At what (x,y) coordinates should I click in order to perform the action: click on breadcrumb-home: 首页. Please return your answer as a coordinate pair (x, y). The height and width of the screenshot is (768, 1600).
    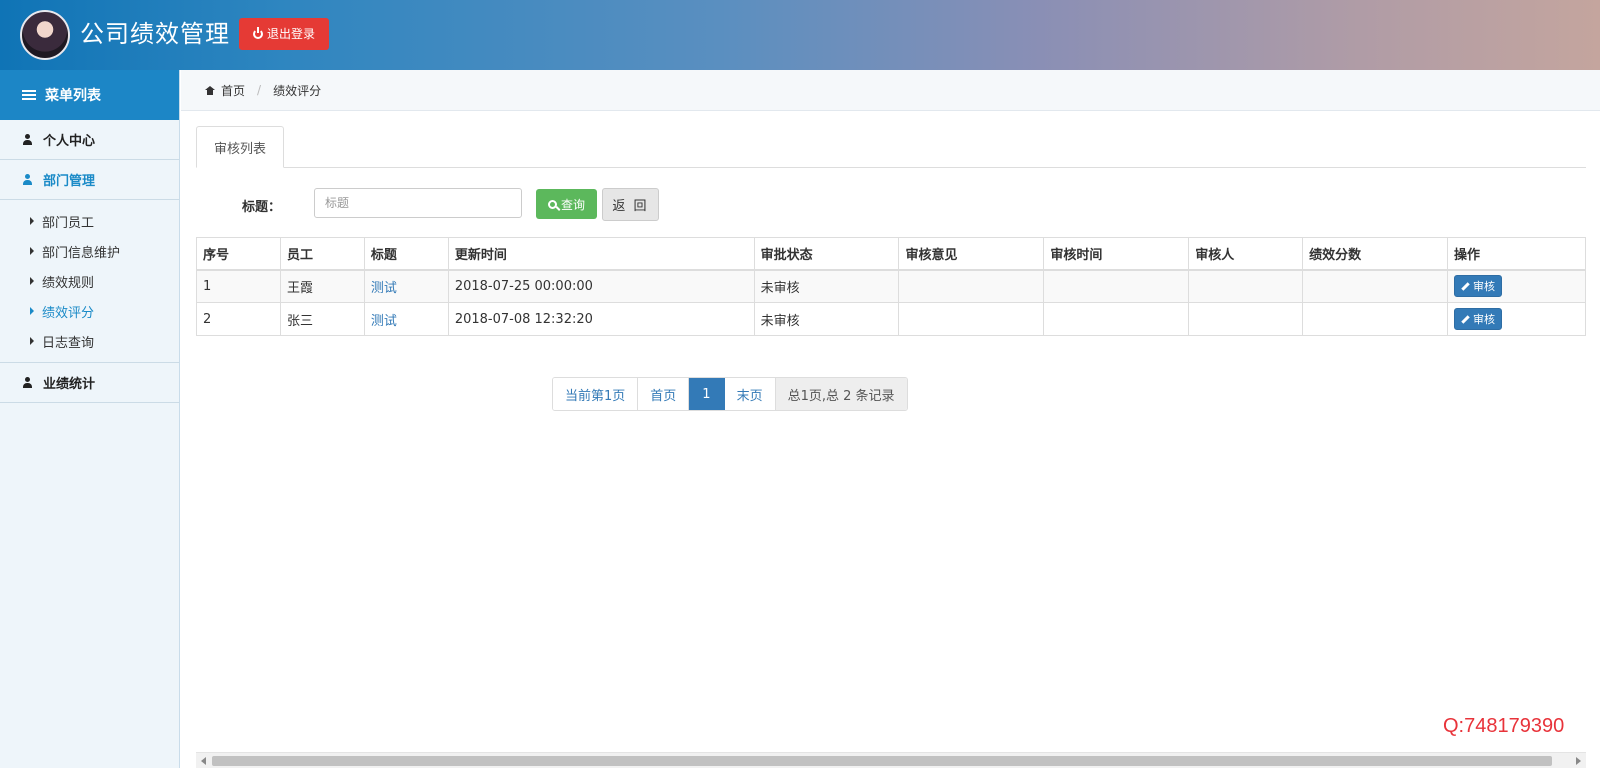
    Looking at the image, I should click on (233, 90).